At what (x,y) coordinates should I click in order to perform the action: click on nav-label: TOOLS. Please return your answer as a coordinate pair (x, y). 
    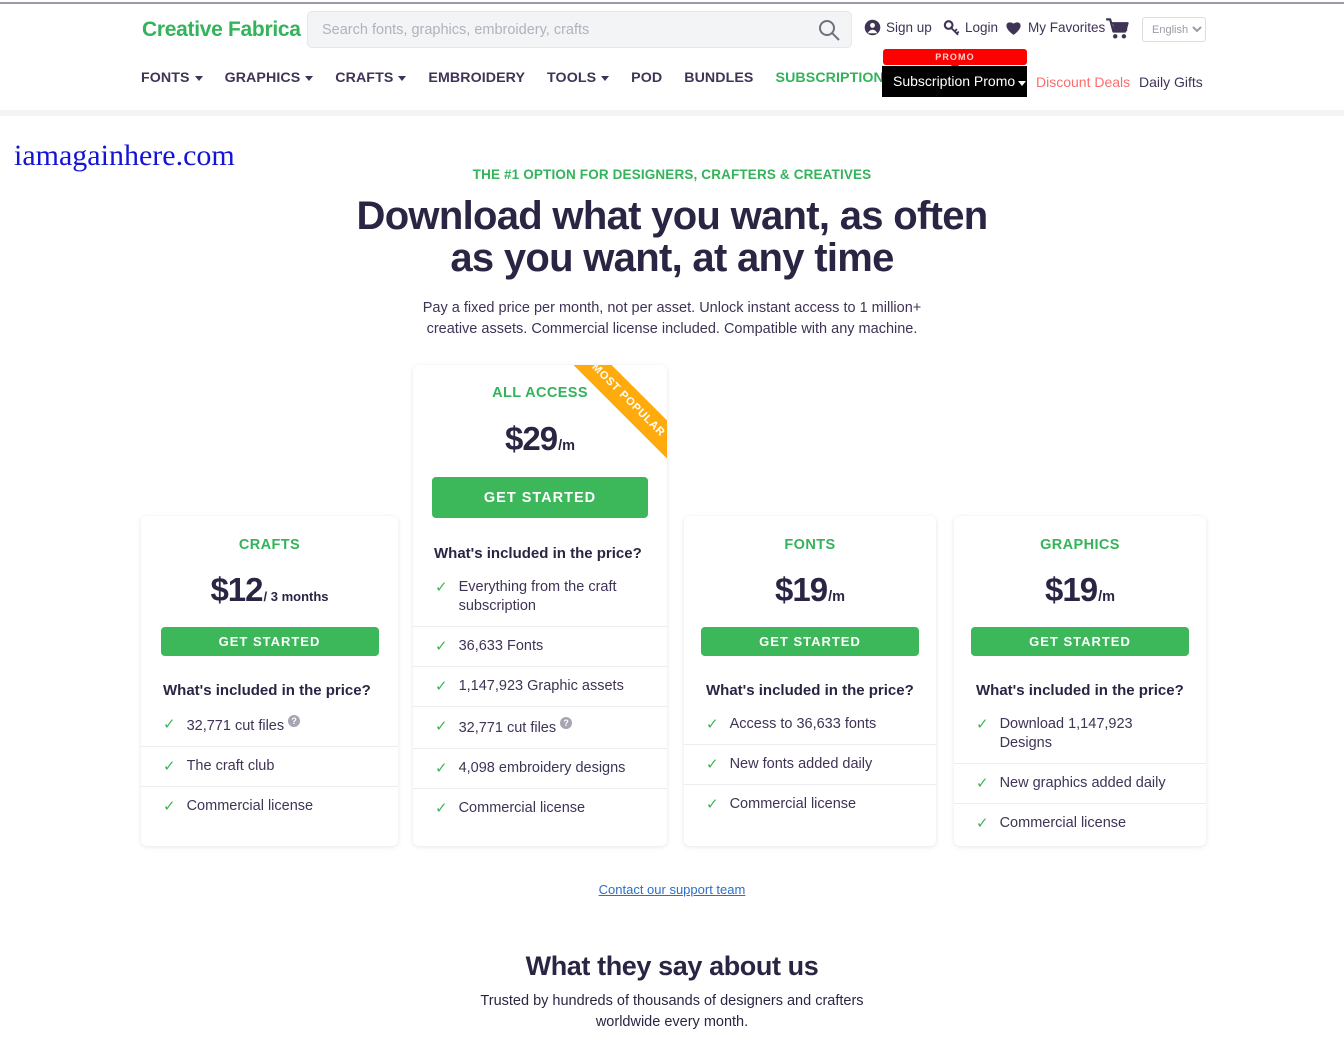
    Looking at the image, I should click on (572, 78).